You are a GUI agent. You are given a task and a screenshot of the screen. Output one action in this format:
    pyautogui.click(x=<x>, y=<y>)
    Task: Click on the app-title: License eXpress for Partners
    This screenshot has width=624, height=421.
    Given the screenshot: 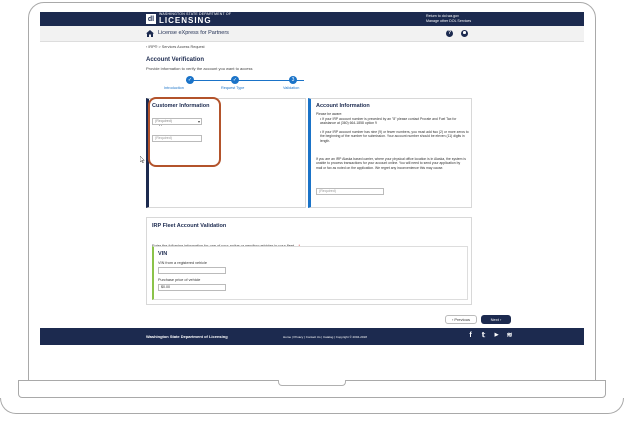 What is the action you would take?
    pyautogui.click(x=193, y=33)
    